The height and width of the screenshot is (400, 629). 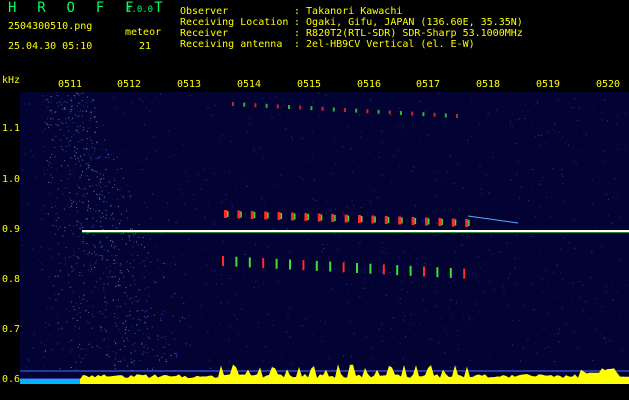 I want to click on echo-mark, so click(x=268, y=215).